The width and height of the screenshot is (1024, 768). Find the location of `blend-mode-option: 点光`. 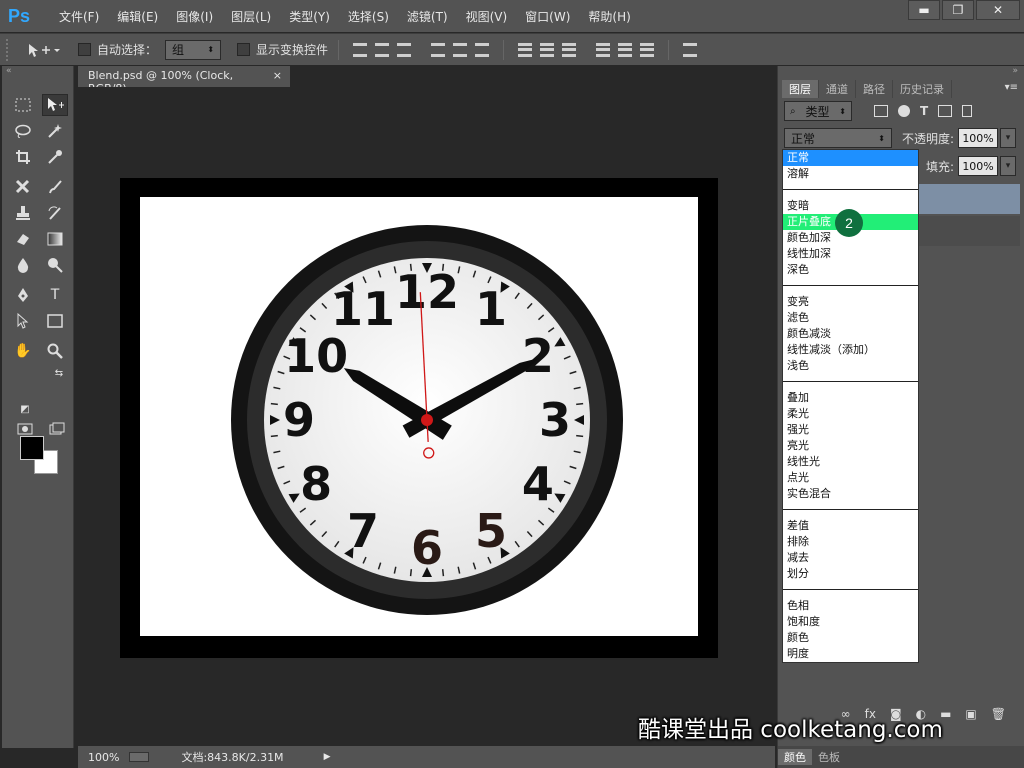

blend-mode-option: 点光 is located at coordinates (850, 478).